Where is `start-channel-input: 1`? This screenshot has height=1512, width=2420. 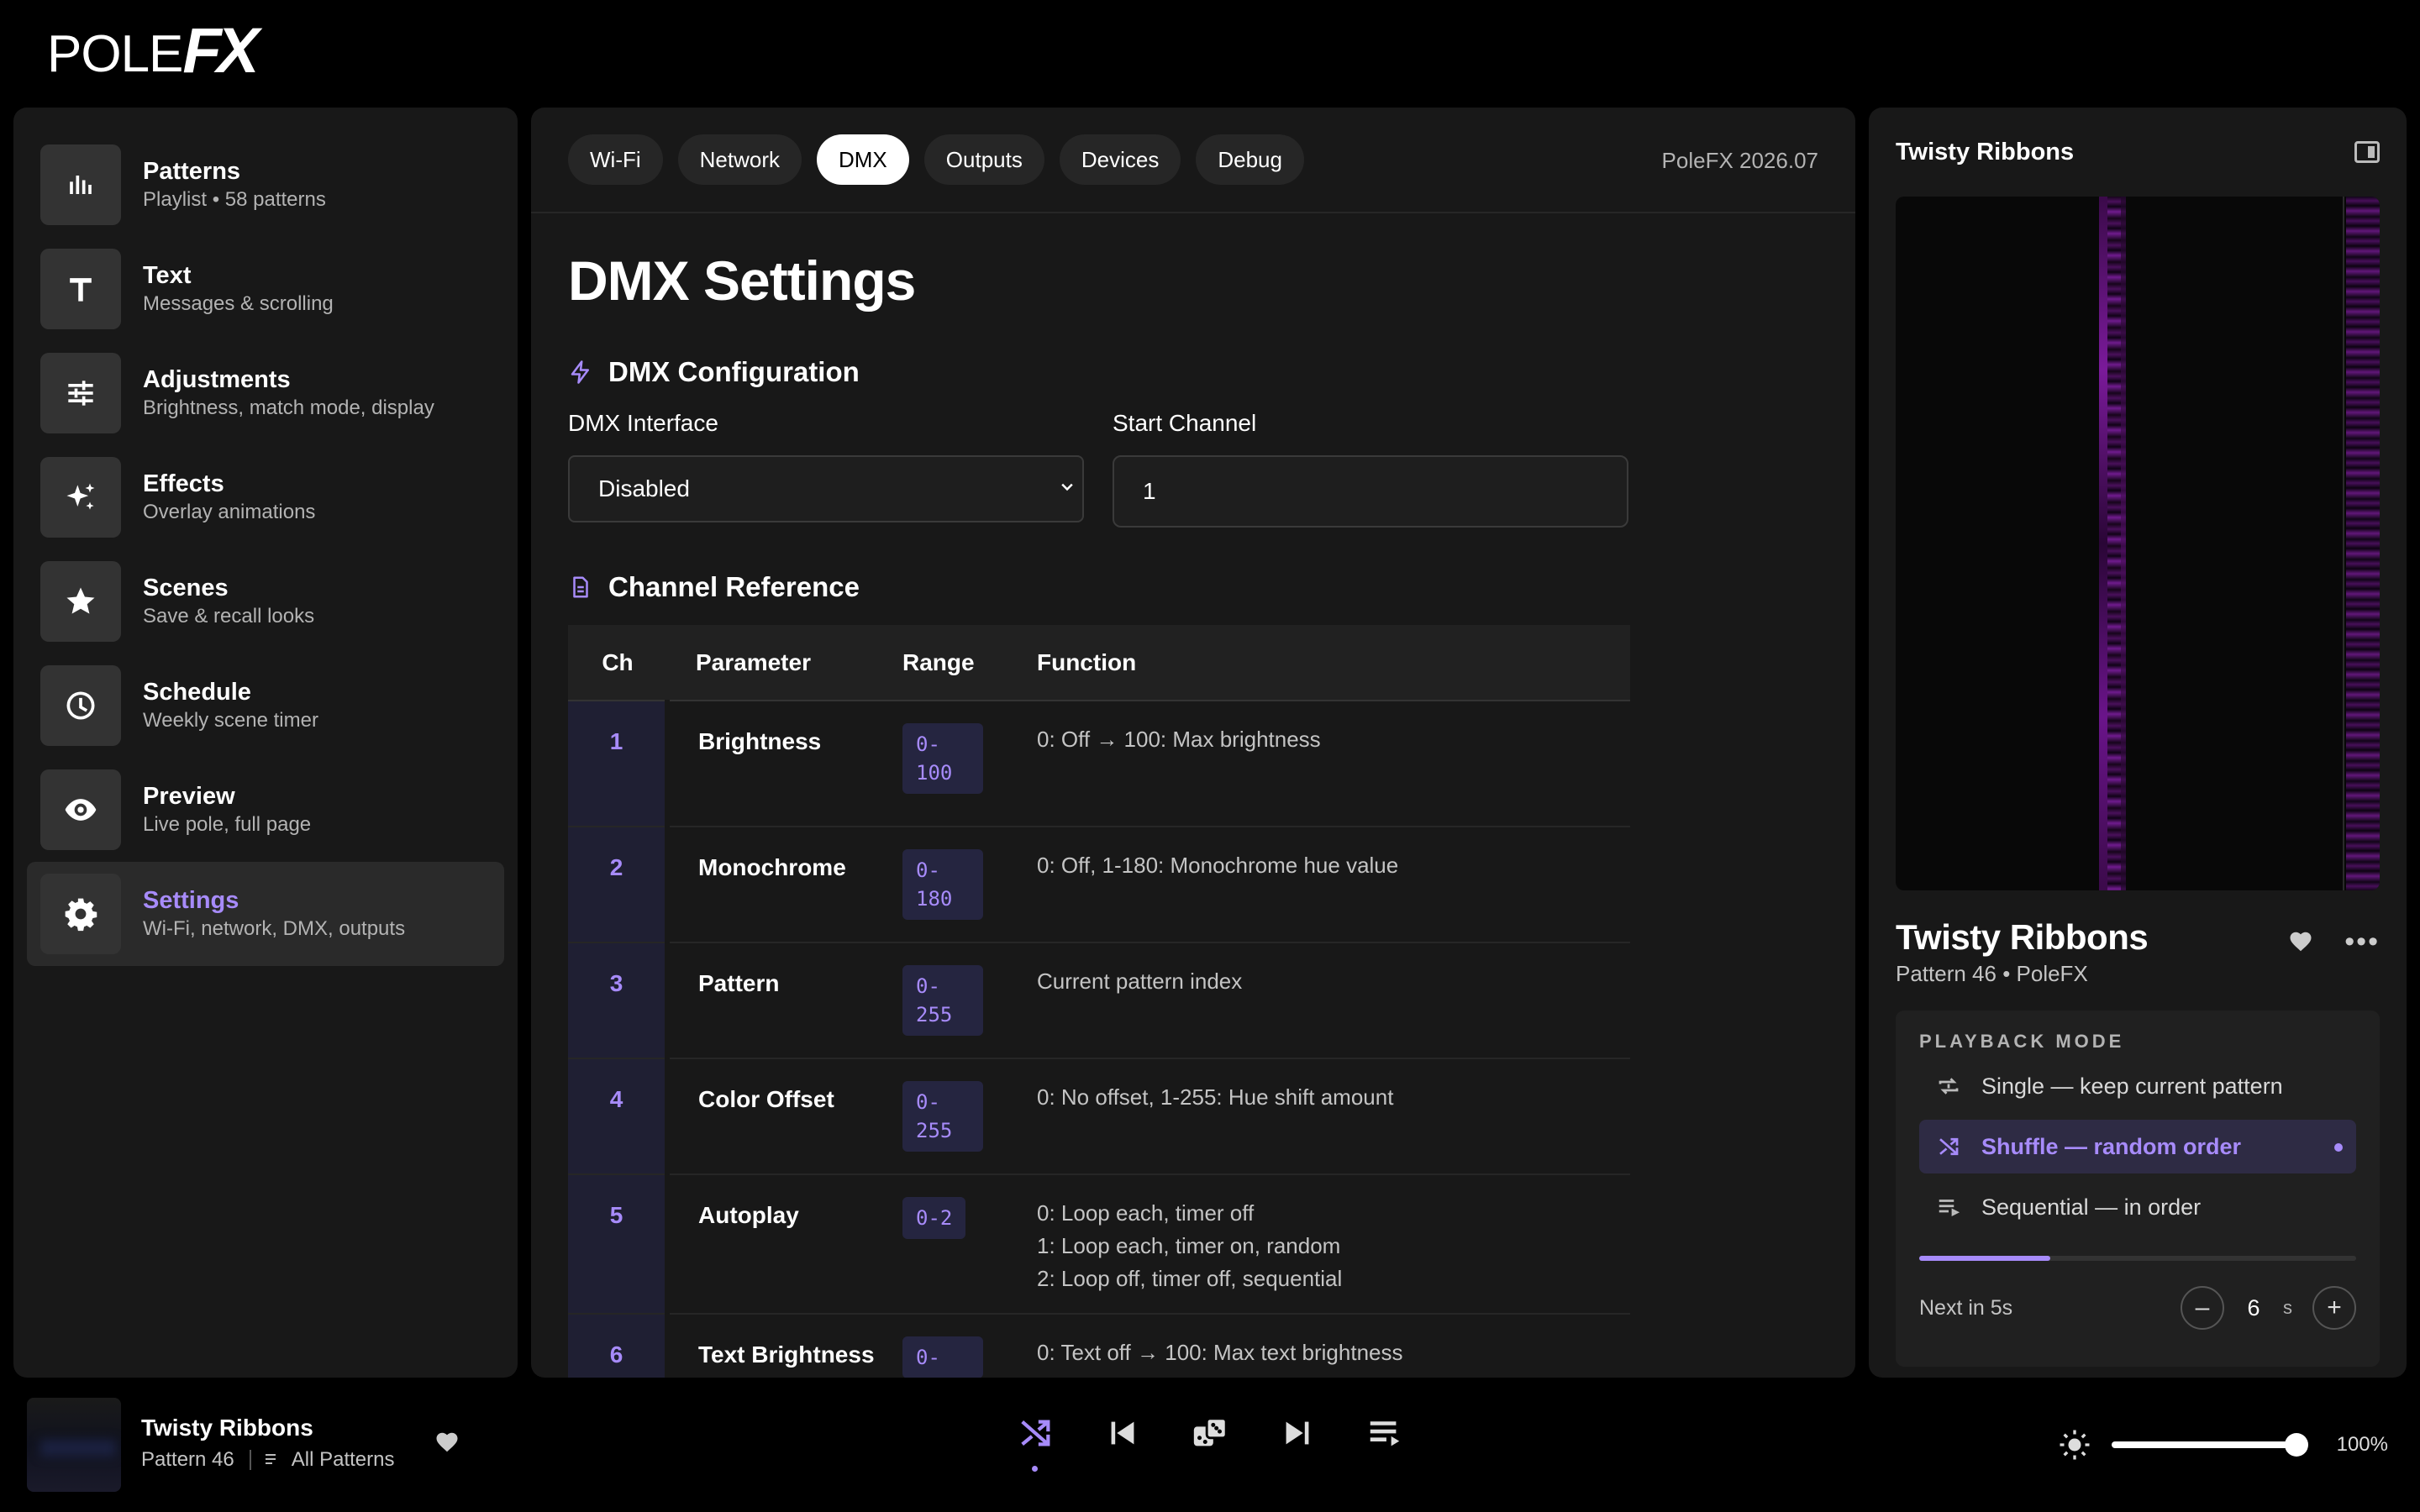
start-channel-input: 1 is located at coordinates (1371, 491).